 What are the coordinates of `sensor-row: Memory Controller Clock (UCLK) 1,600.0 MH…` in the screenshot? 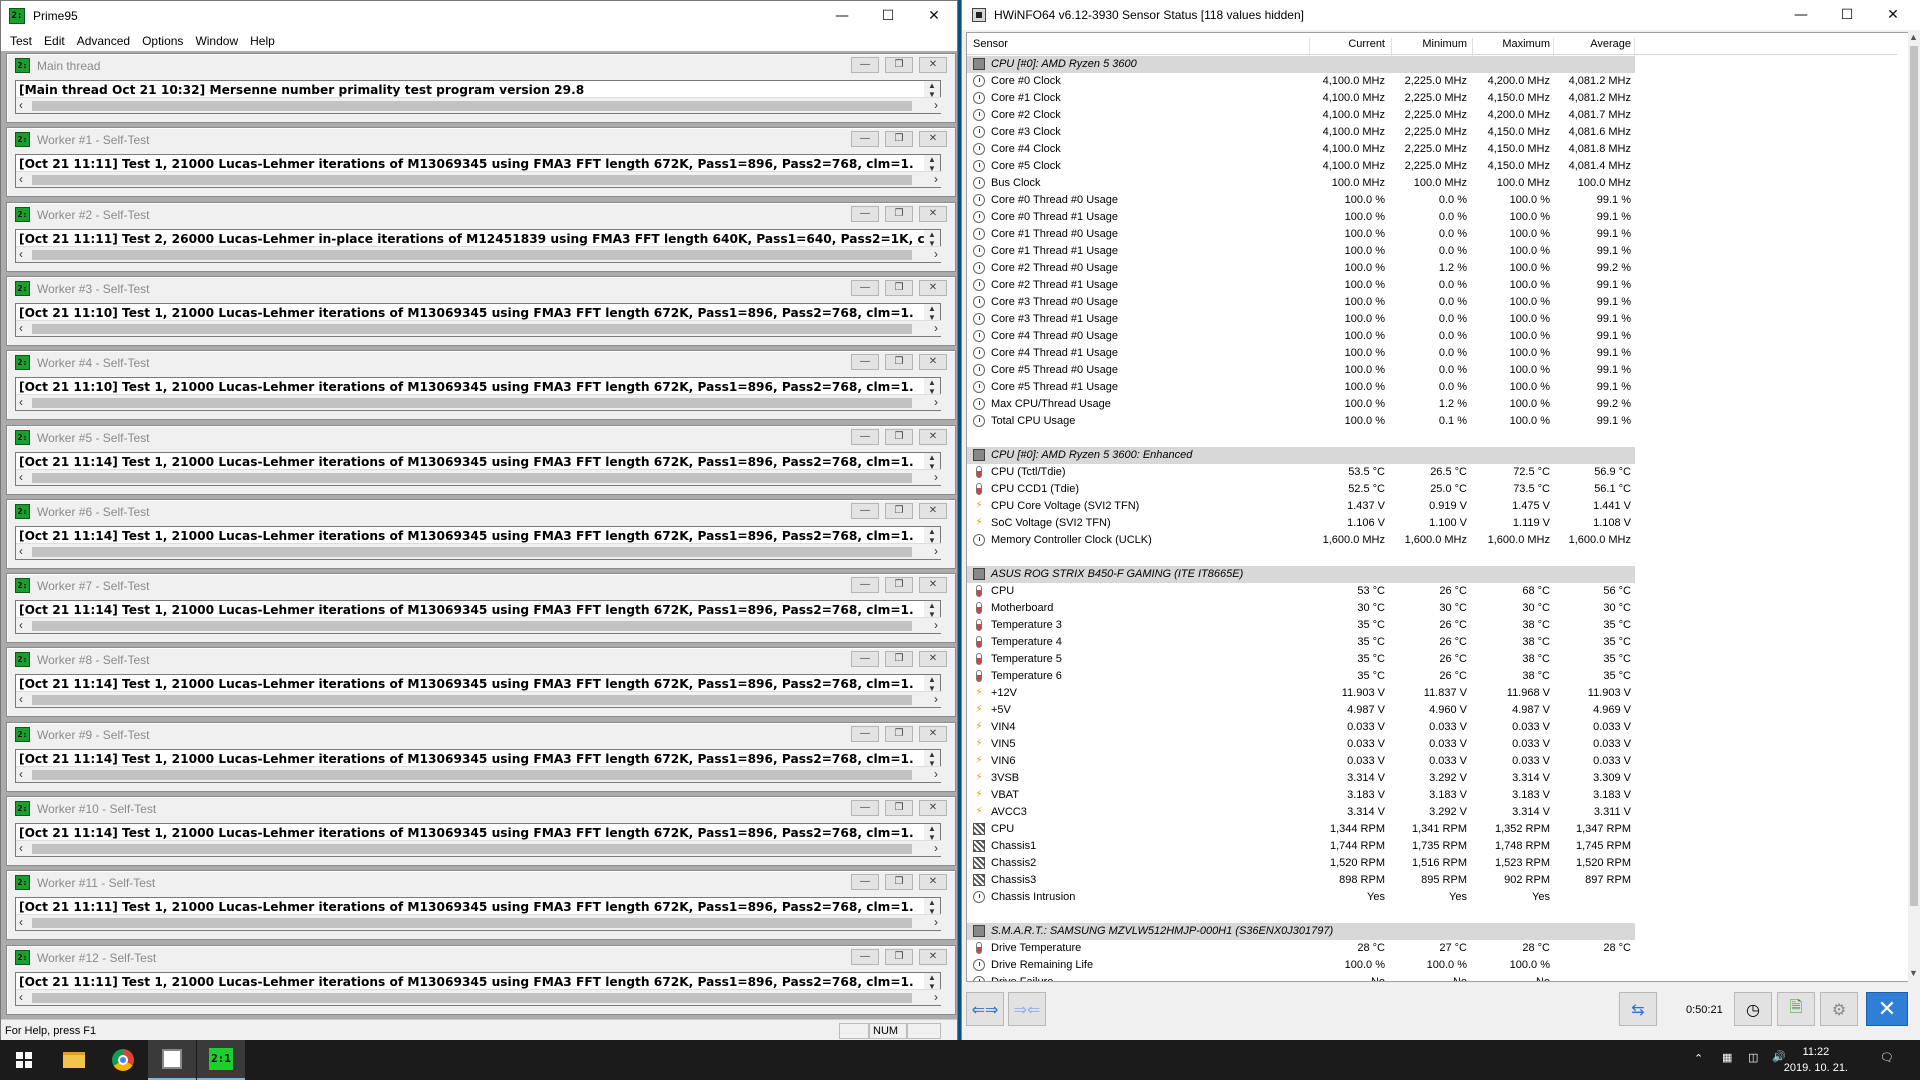 It's located at (1432, 540).